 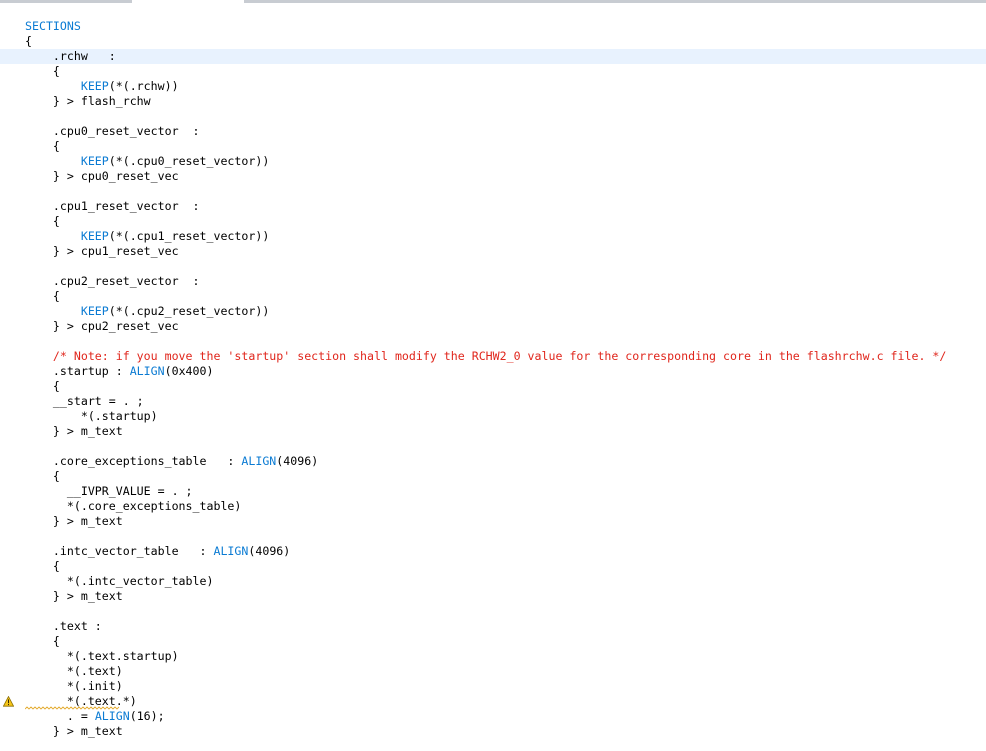 I want to click on code-line: .text :, so click(x=493, y=626).